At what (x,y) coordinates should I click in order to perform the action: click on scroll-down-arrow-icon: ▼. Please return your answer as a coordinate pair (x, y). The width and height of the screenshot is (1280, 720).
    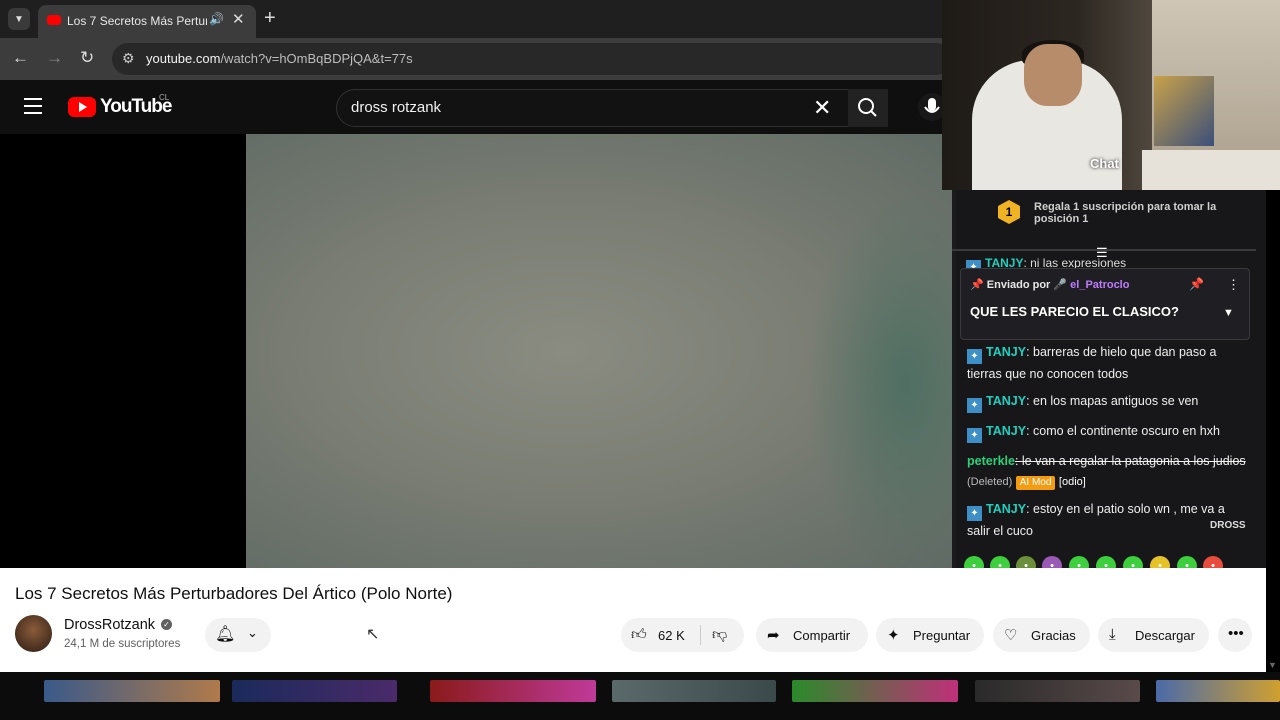
    Looking at the image, I should click on (1272, 665).